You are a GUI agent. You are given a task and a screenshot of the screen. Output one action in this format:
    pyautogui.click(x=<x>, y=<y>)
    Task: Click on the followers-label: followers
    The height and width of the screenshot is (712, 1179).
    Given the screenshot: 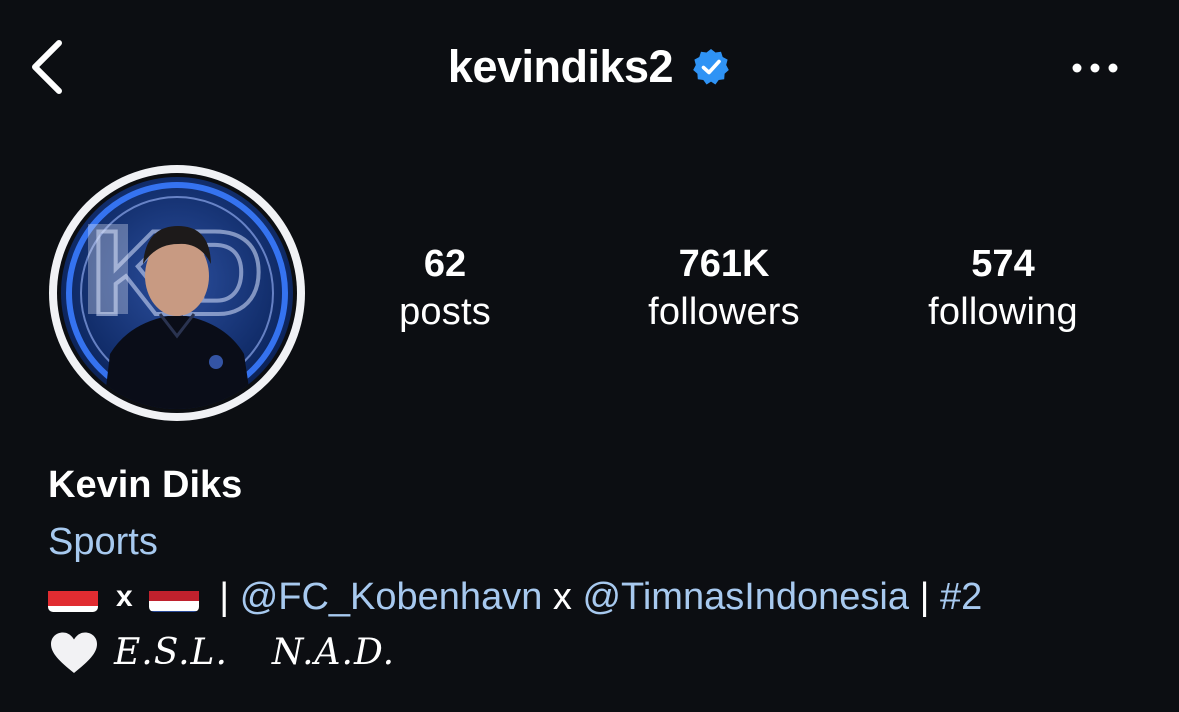 What is the action you would take?
    pyautogui.click(x=724, y=312)
    